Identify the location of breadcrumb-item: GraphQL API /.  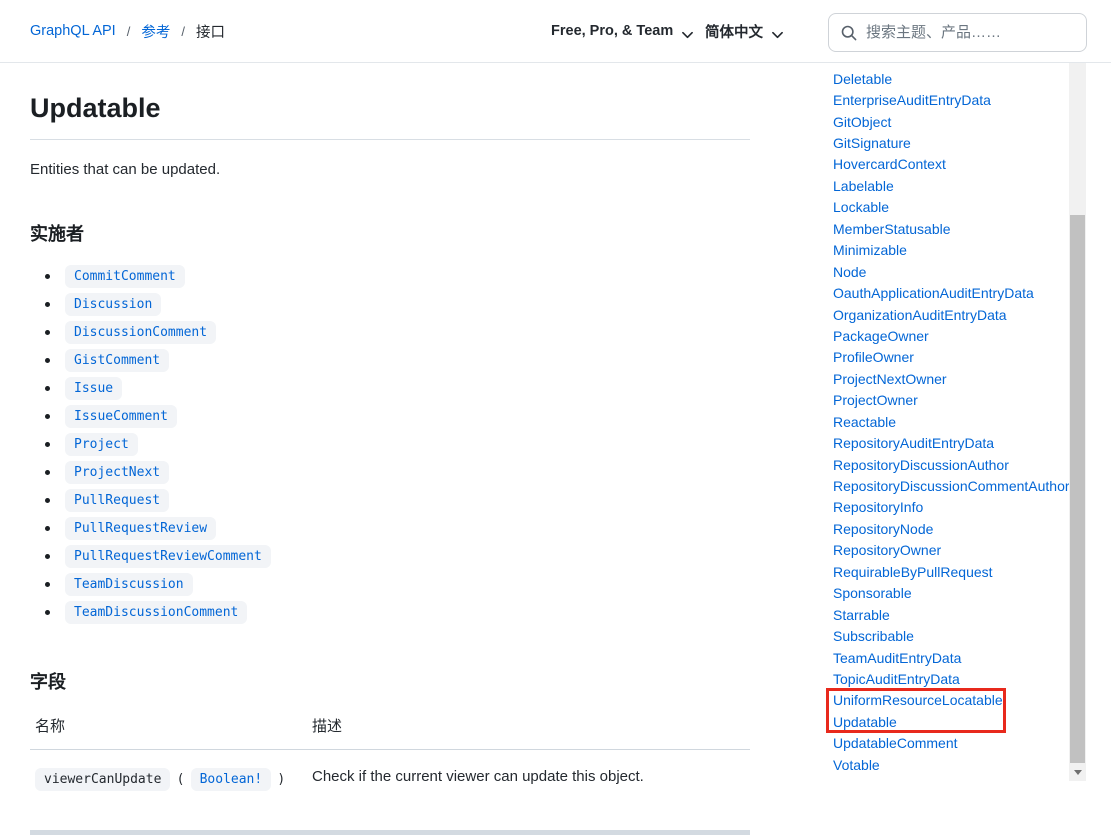
(85, 31).